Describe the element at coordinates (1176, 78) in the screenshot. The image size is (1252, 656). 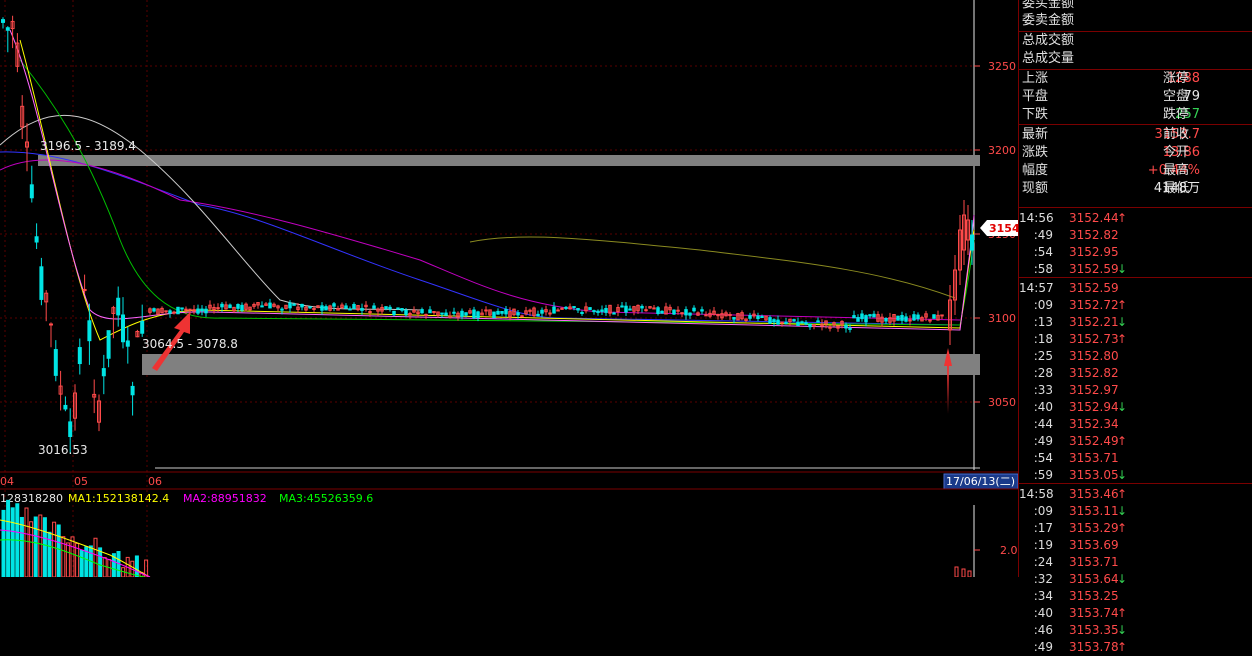
I see `breadth-label2: 涨停` at that location.